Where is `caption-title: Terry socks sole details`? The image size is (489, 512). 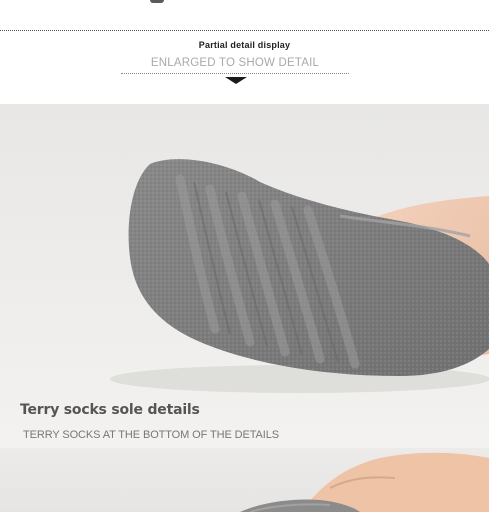 caption-title: Terry socks sole details is located at coordinates (110, 410).